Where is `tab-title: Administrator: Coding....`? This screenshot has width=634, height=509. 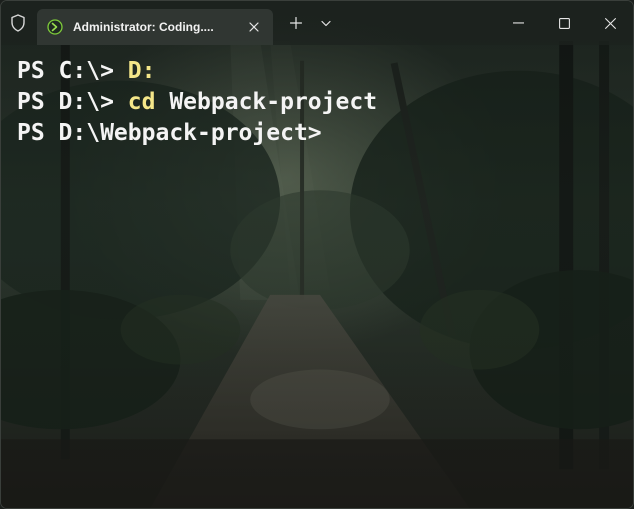 tab-title: Administrator: Coding.... is located at coordinates (143, 27).